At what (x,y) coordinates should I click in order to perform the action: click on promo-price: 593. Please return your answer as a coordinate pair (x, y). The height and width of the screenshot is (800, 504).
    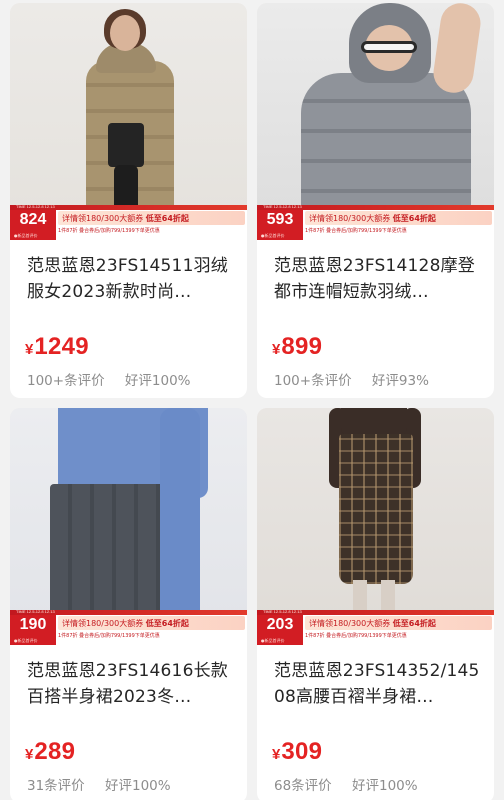
    Looking at the image, I should click on (280, 219).